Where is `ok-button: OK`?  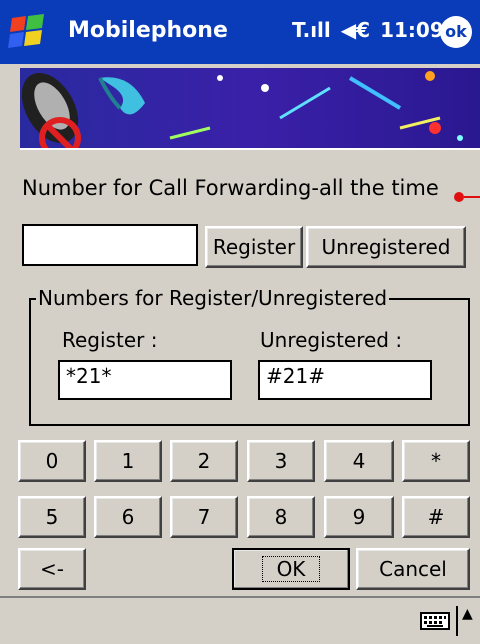 ok-button: OK is located at coordinates (291, 569).